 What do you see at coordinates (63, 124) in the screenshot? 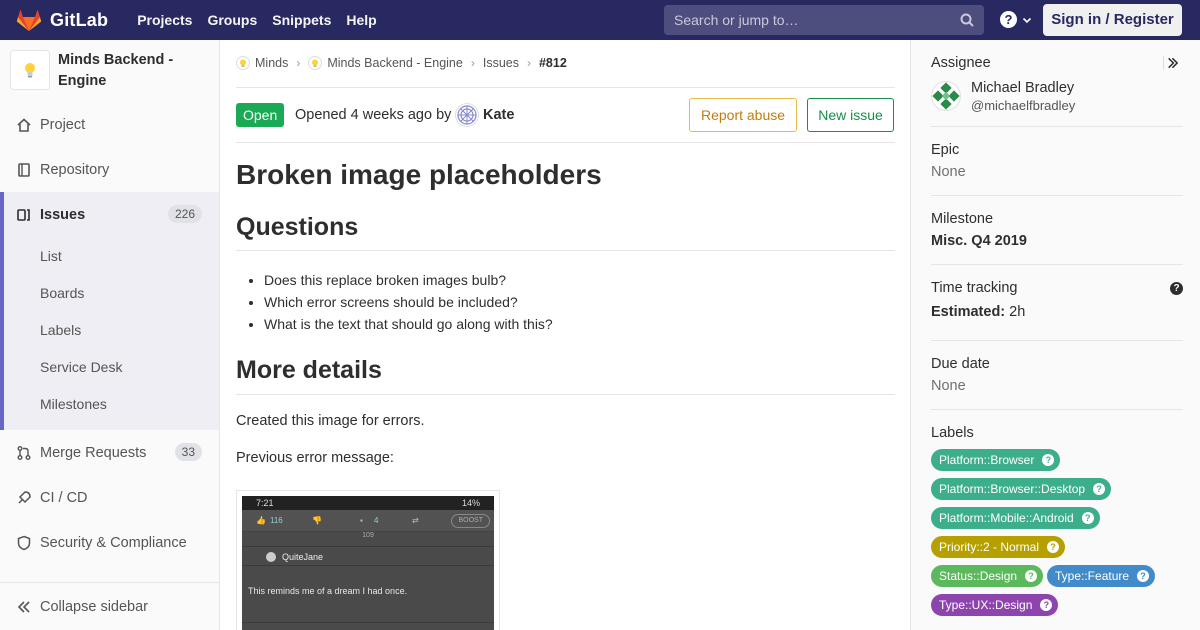
I see `sidebar-item-label: Project` at bounding box center [63, 124].